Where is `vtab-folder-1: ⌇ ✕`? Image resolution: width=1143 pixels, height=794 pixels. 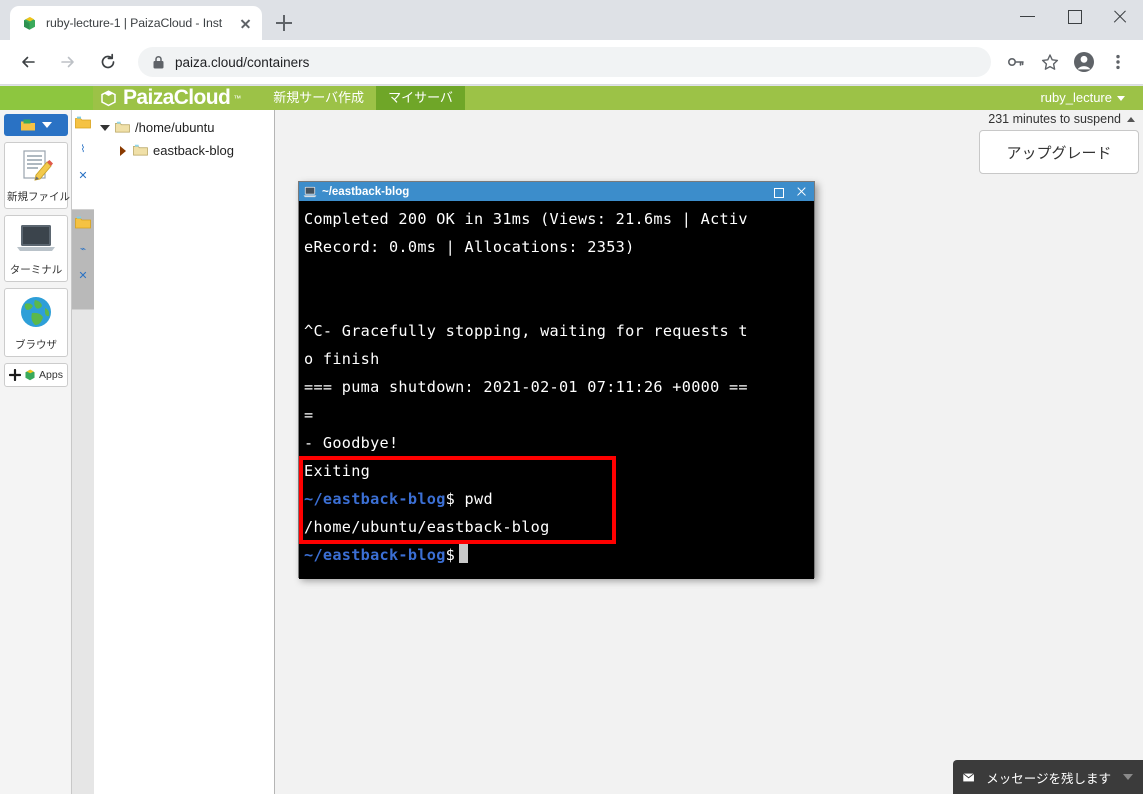 vtab-folder-1: ⌇ ✕ is located at coordinates (83, 160).